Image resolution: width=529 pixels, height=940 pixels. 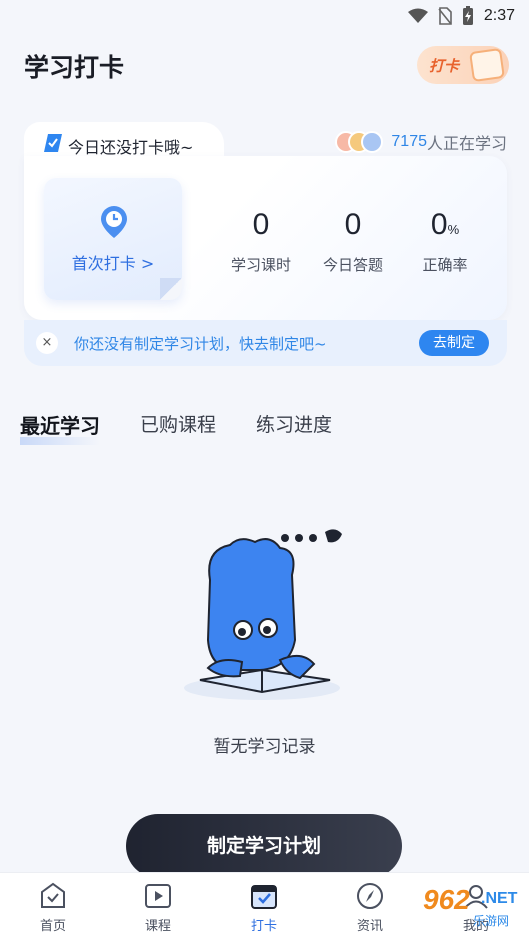 I want to click on stat-label: 今日答题, so click(x=352, y=265).